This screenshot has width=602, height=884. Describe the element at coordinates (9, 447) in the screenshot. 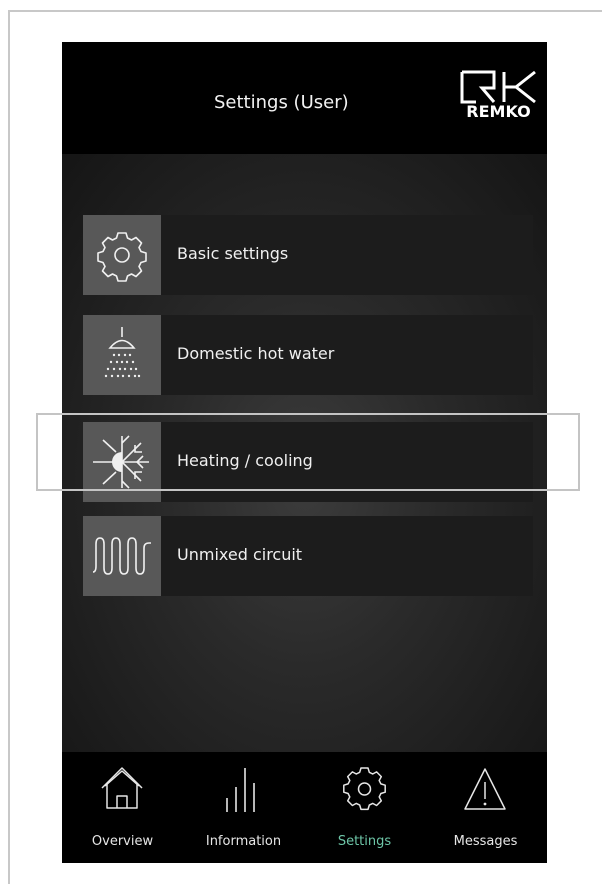

I see `frame-left-border` at that location.